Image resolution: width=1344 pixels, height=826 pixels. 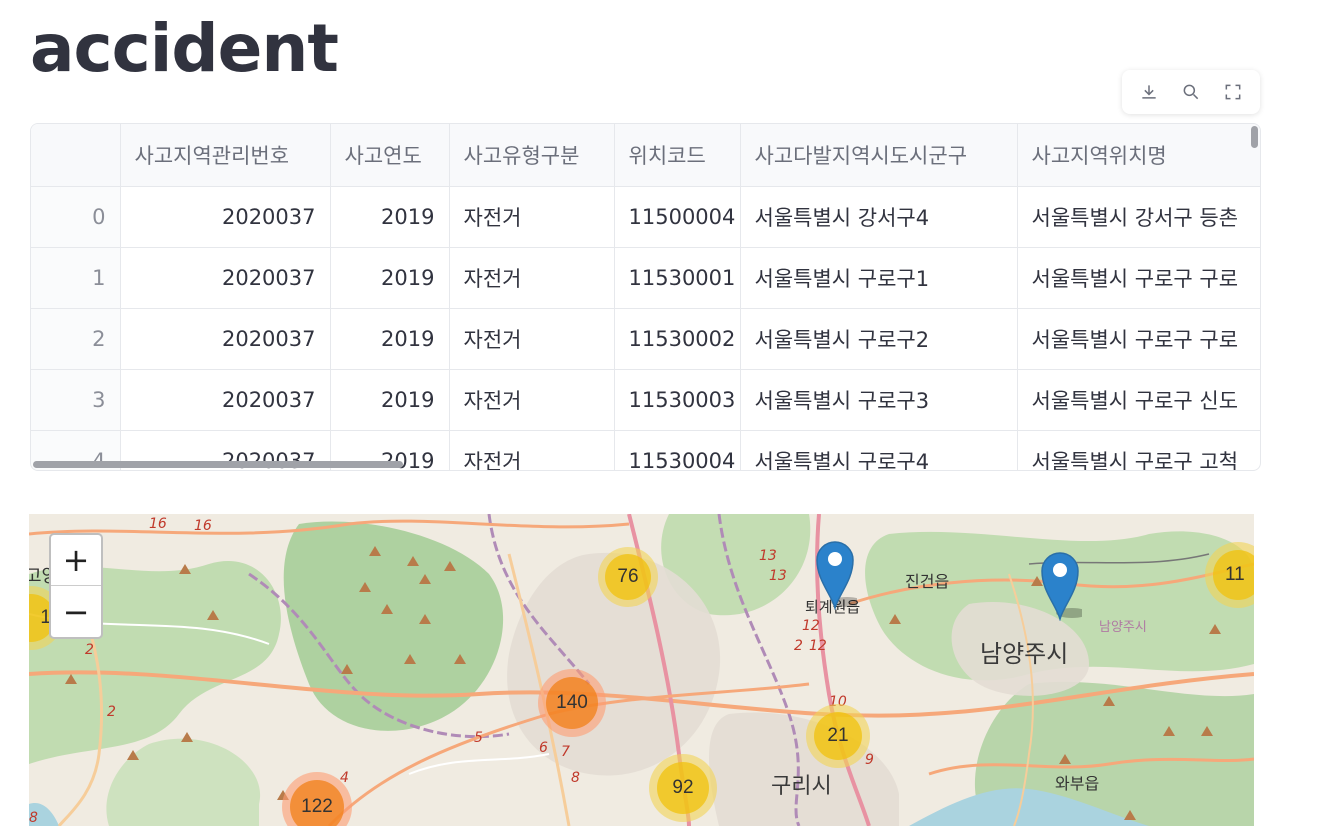 I want to click on cell-district: 서울특별시 구로구2, so click(x=879, y=339).